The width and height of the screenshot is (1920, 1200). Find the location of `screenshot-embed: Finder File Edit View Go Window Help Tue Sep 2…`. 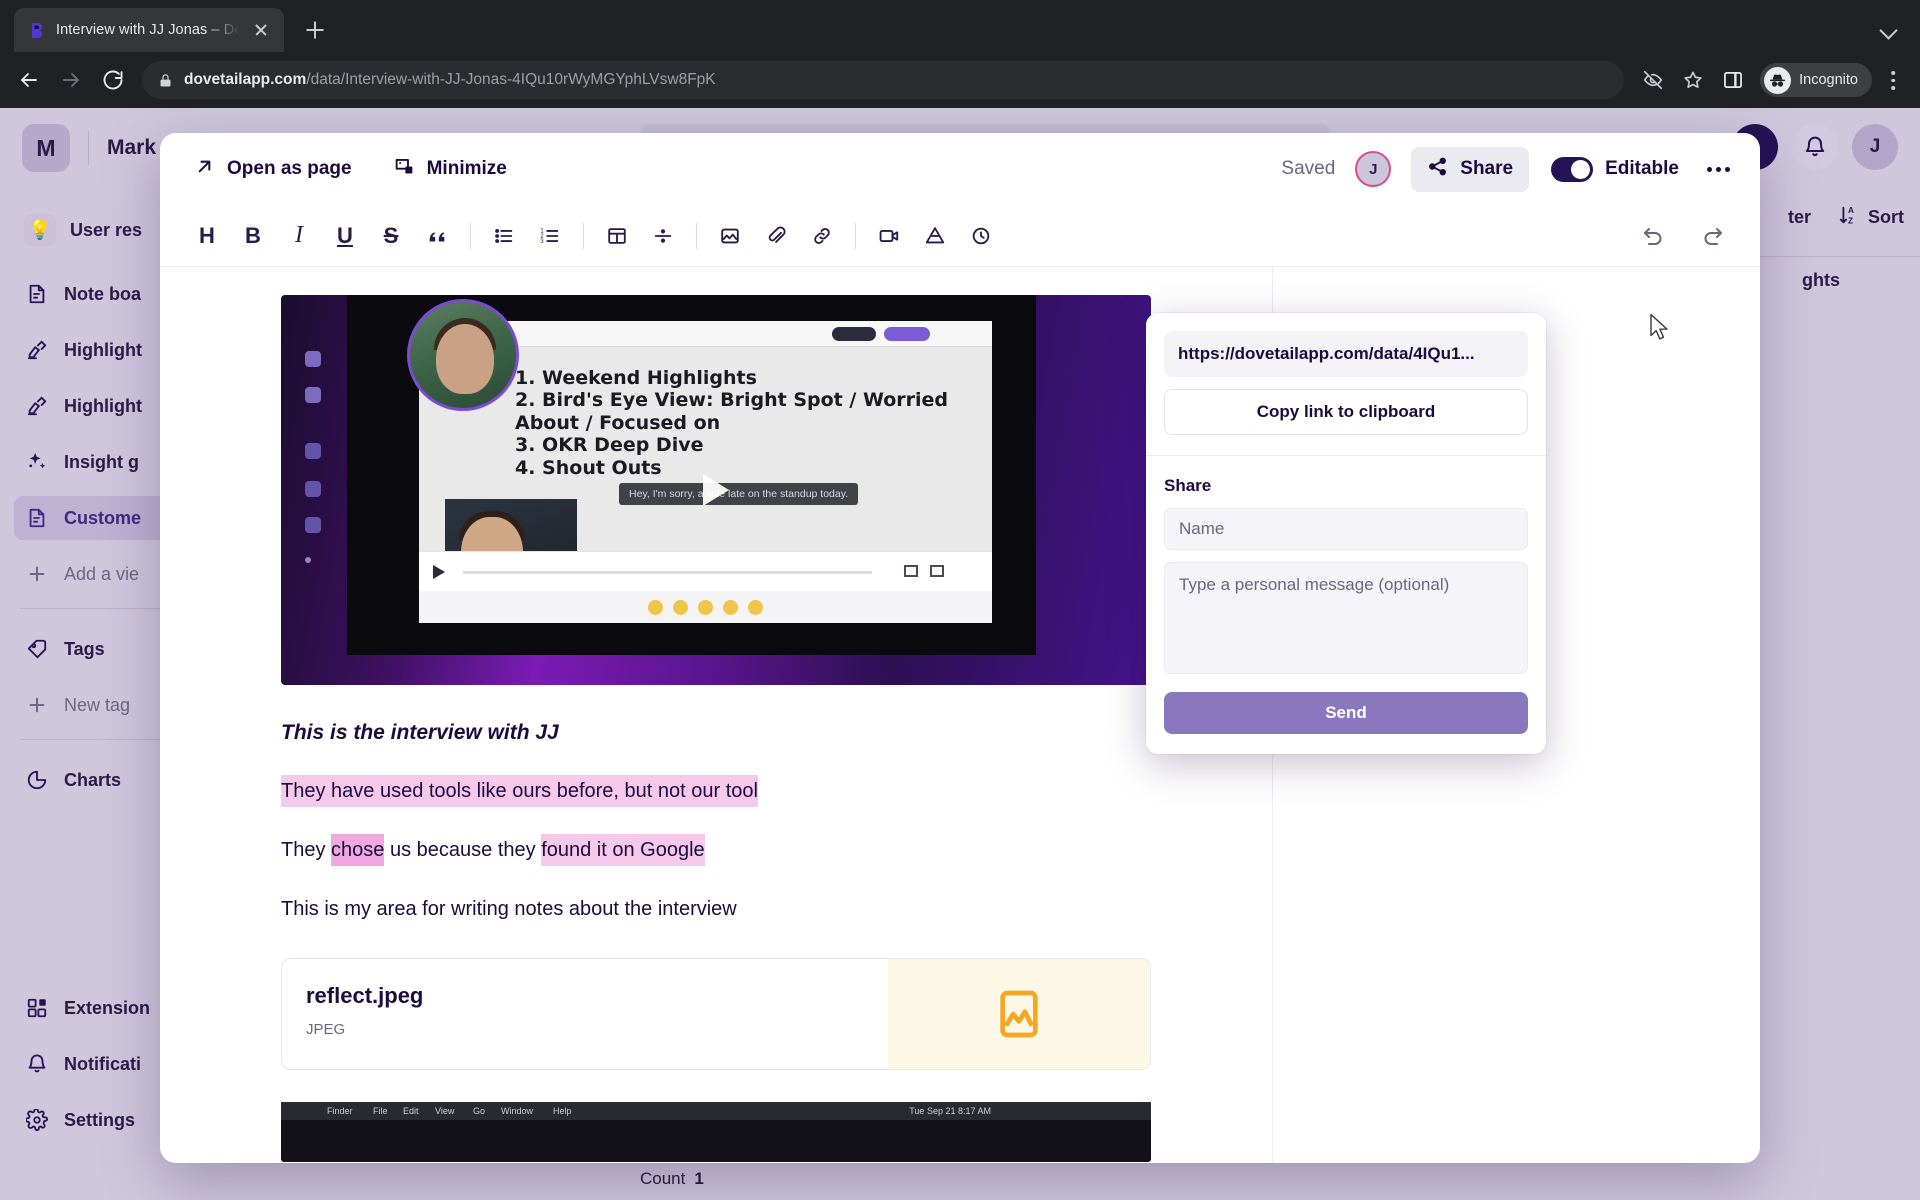

screenshot-embed: Finder File Edit View Go Window Help Tue Sep 2… is located at coordinates (716, 1132).